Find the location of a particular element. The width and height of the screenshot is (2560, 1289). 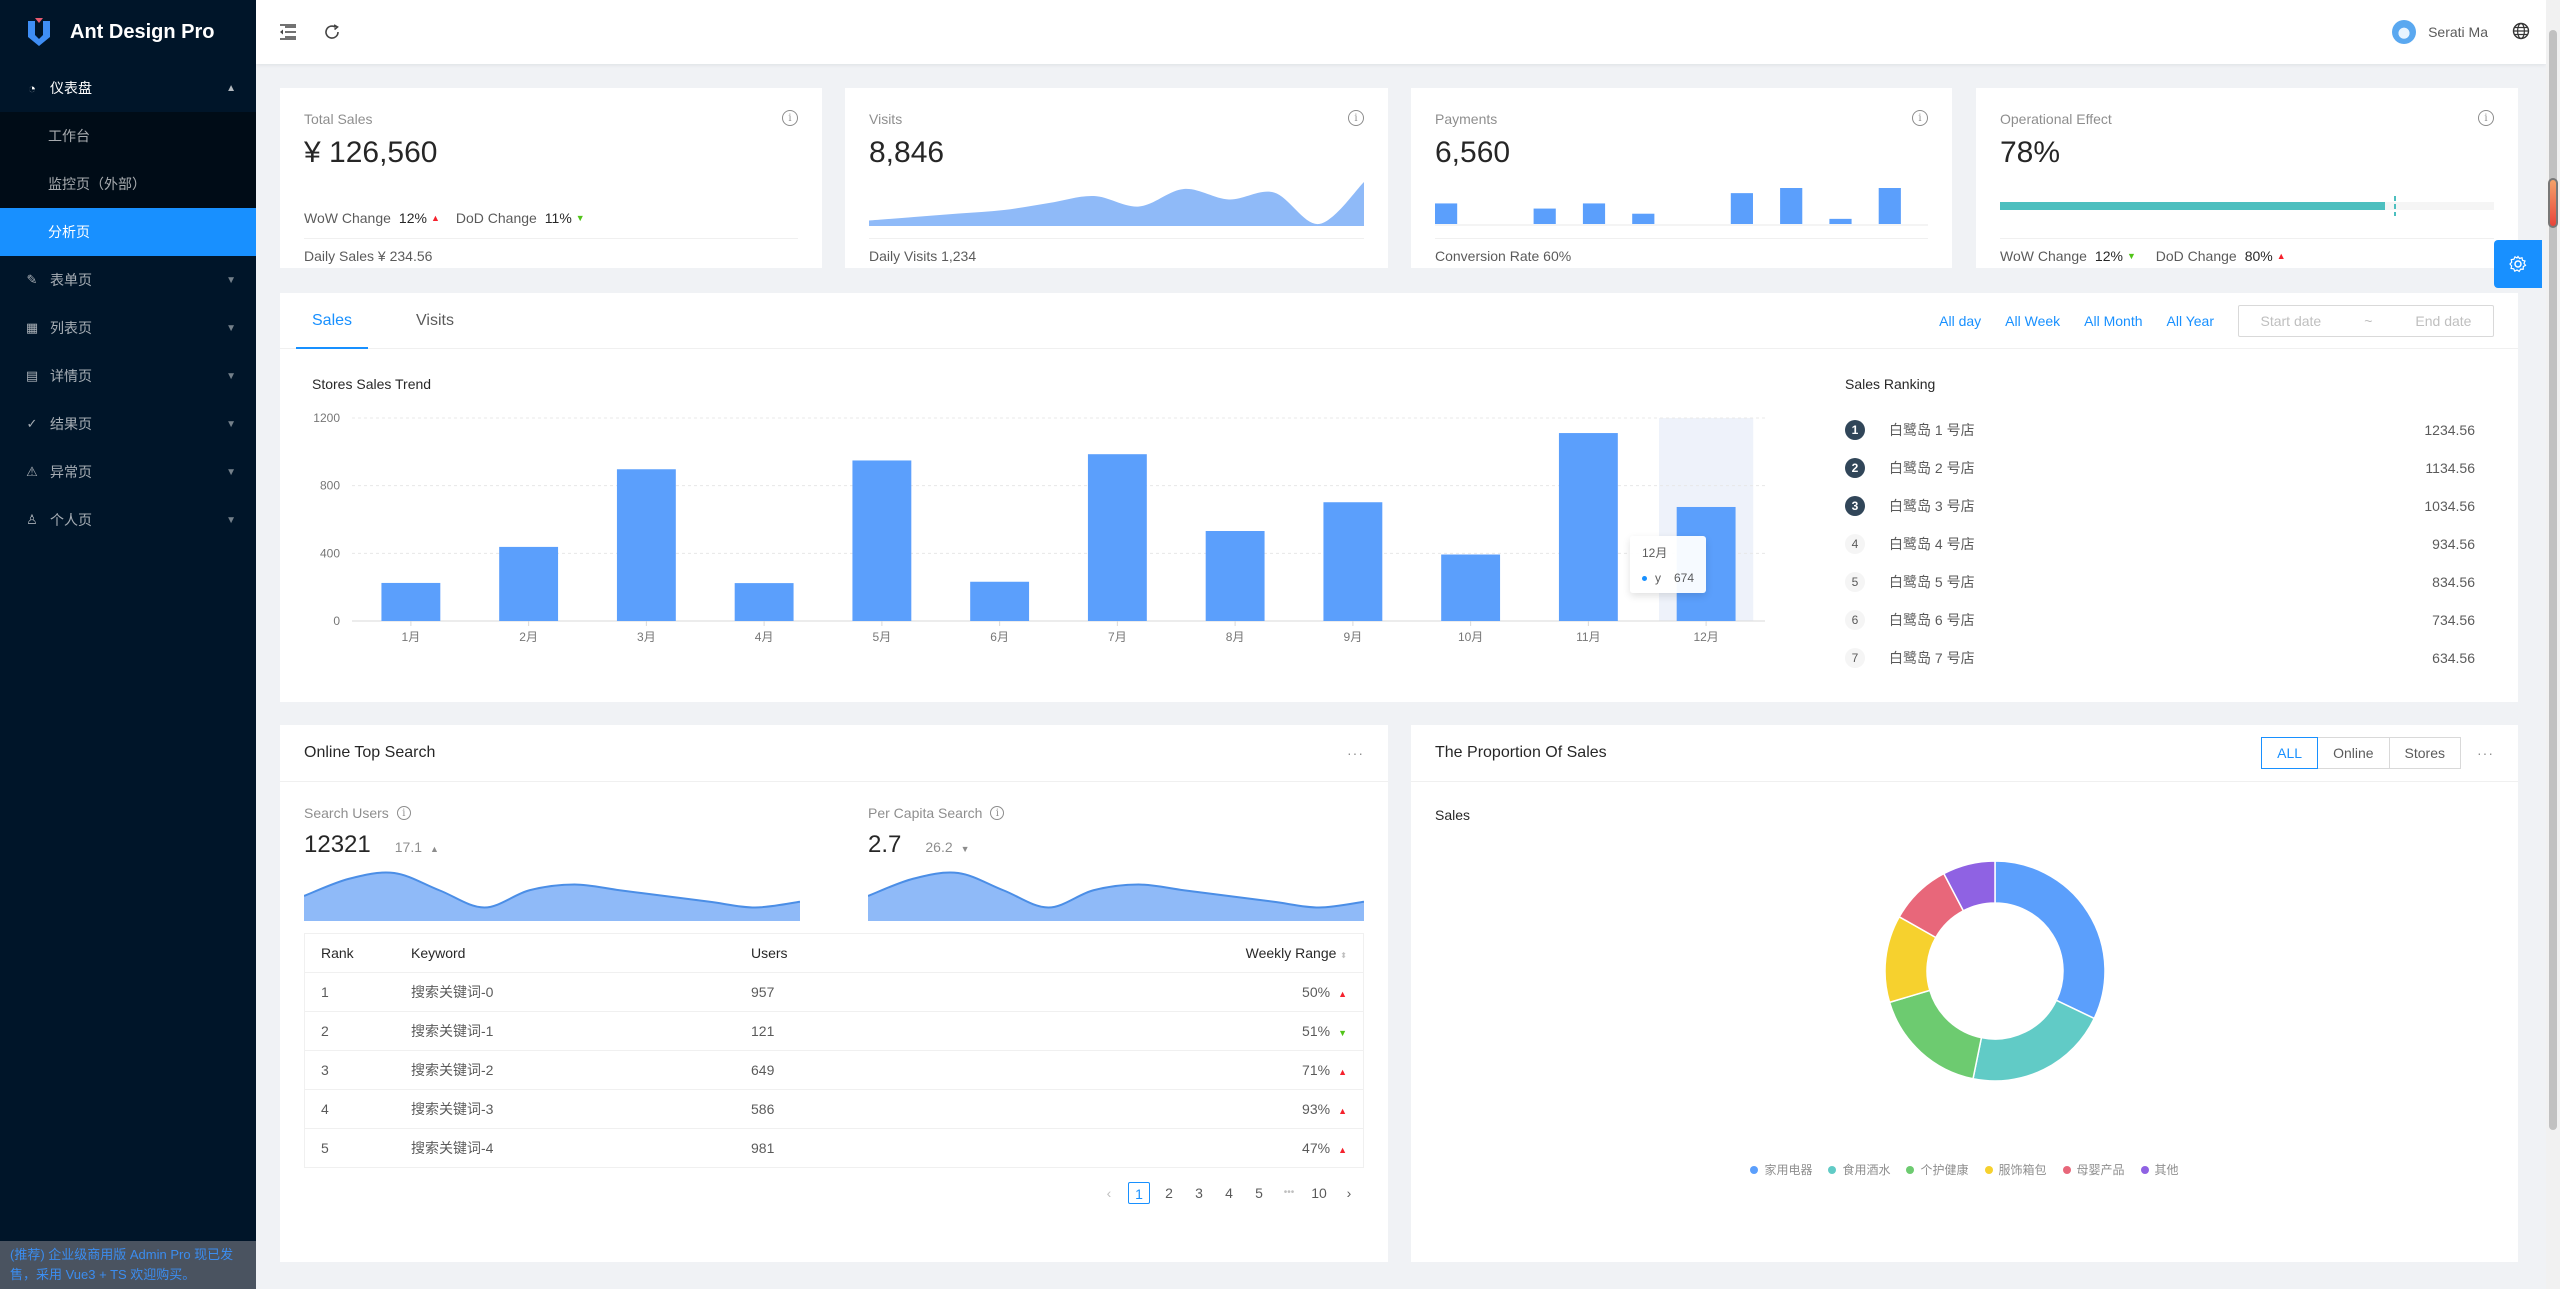

cell-keyword: 搜索关键词-4 is located at coordinates (565, 1147).